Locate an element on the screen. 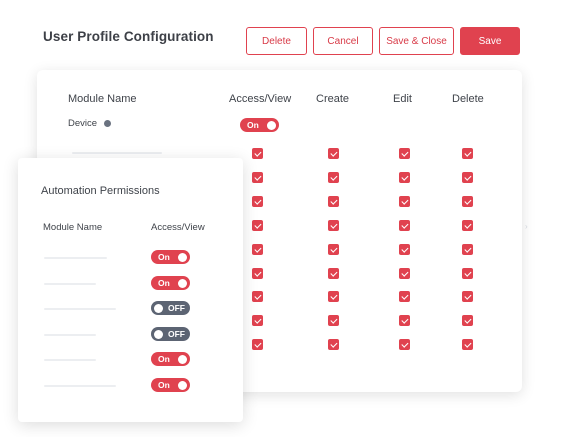  delete-button: Delete is located at coordinates (276, 41).